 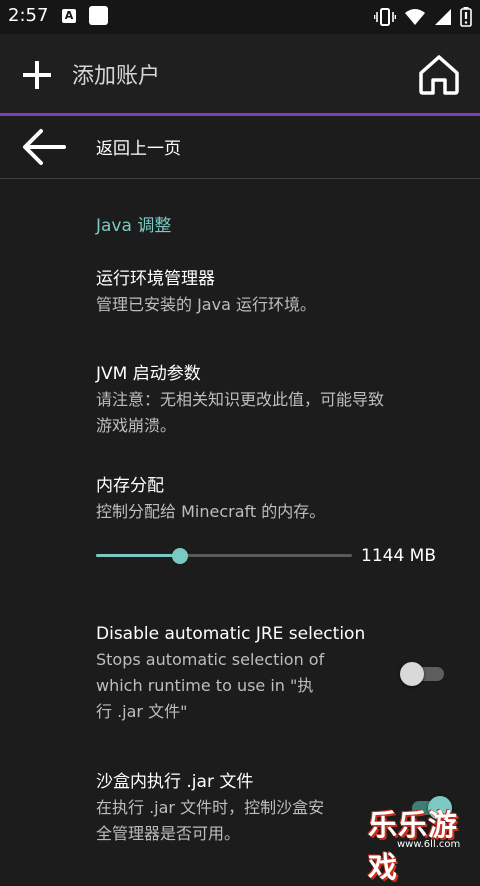 I want to click on pref-summary-line: 游戏崩溃。, so click(x=136, y=425).